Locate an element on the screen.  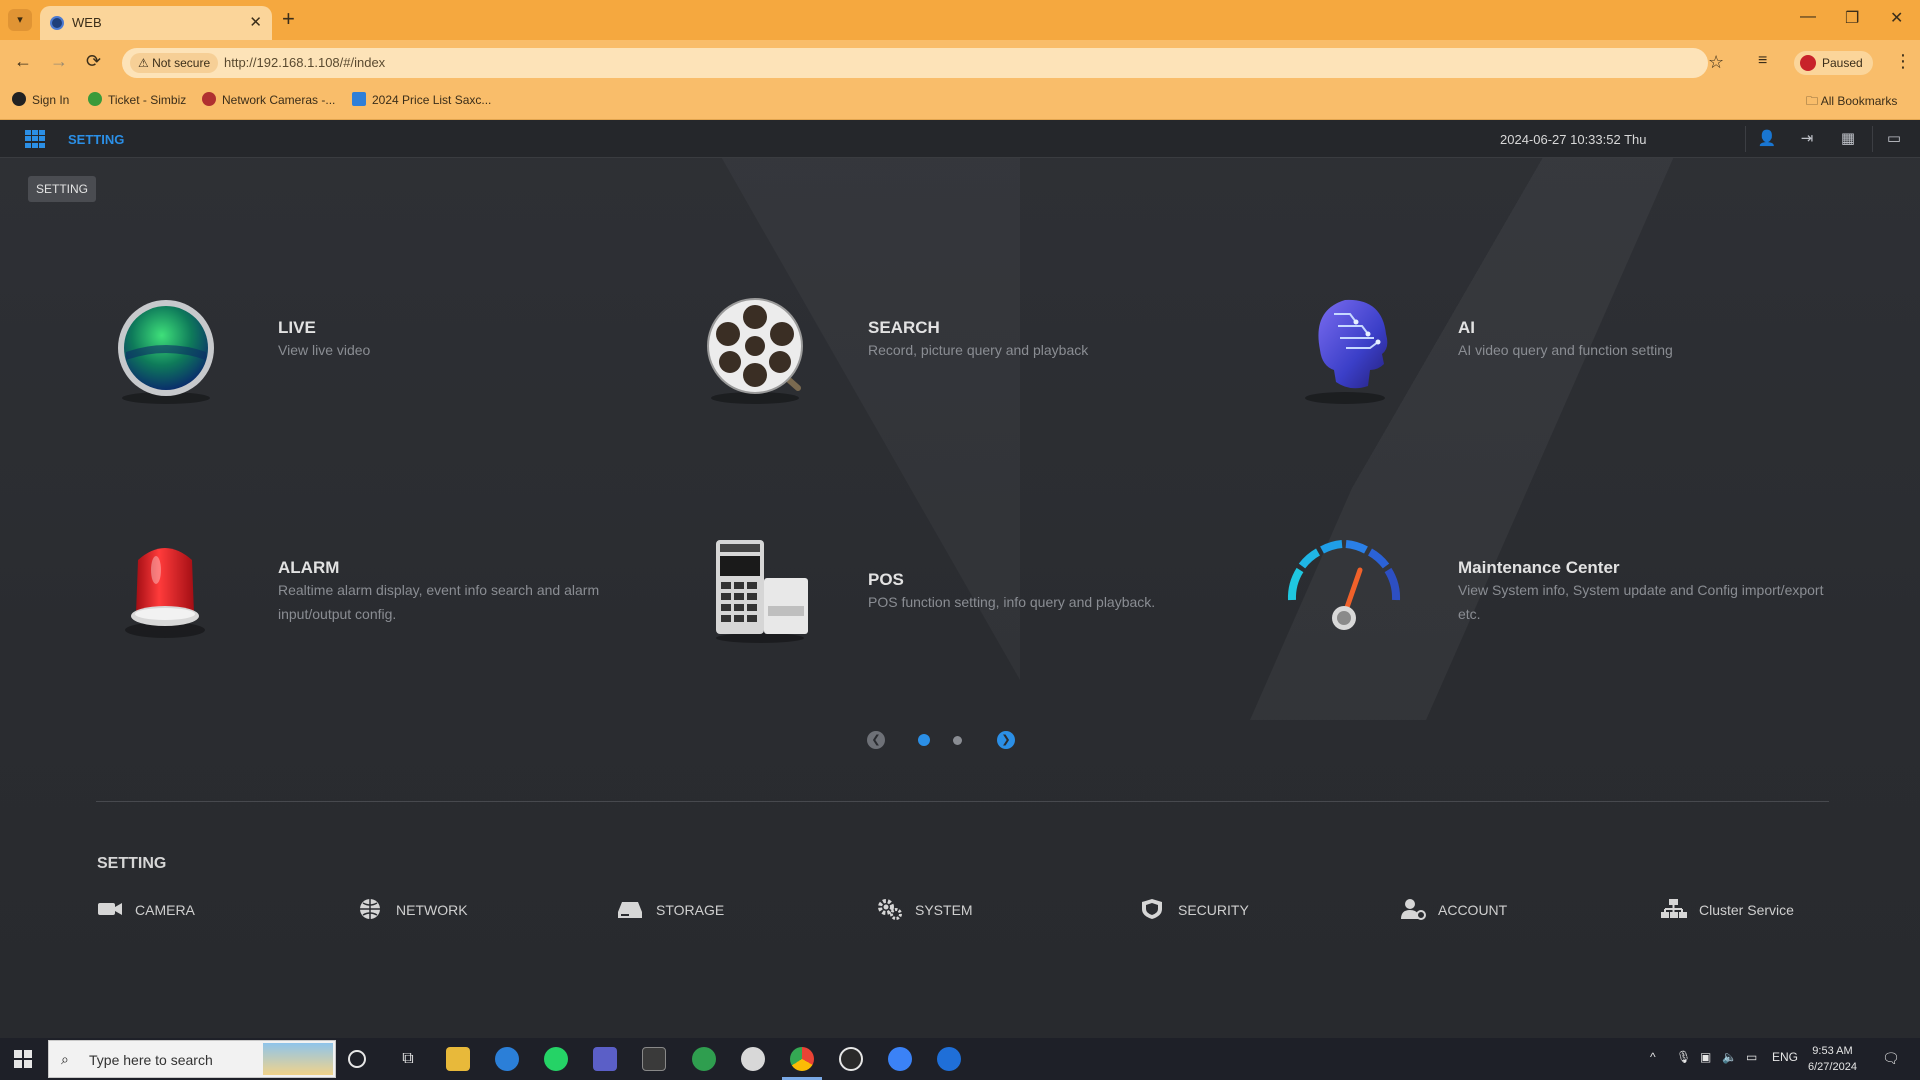
edge-legacy-icon is located at coordinates (507, 1059).